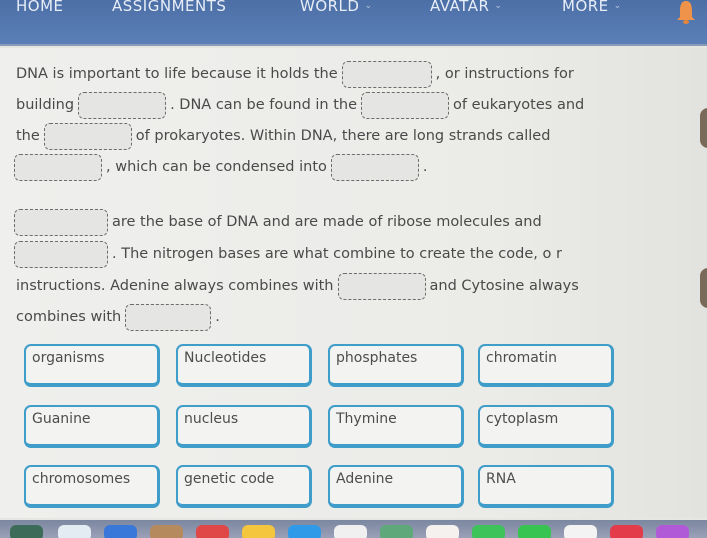  Describe the element at coordinates (211, 419) in the screenshot. I see `chip-label: nucleus` at that location.